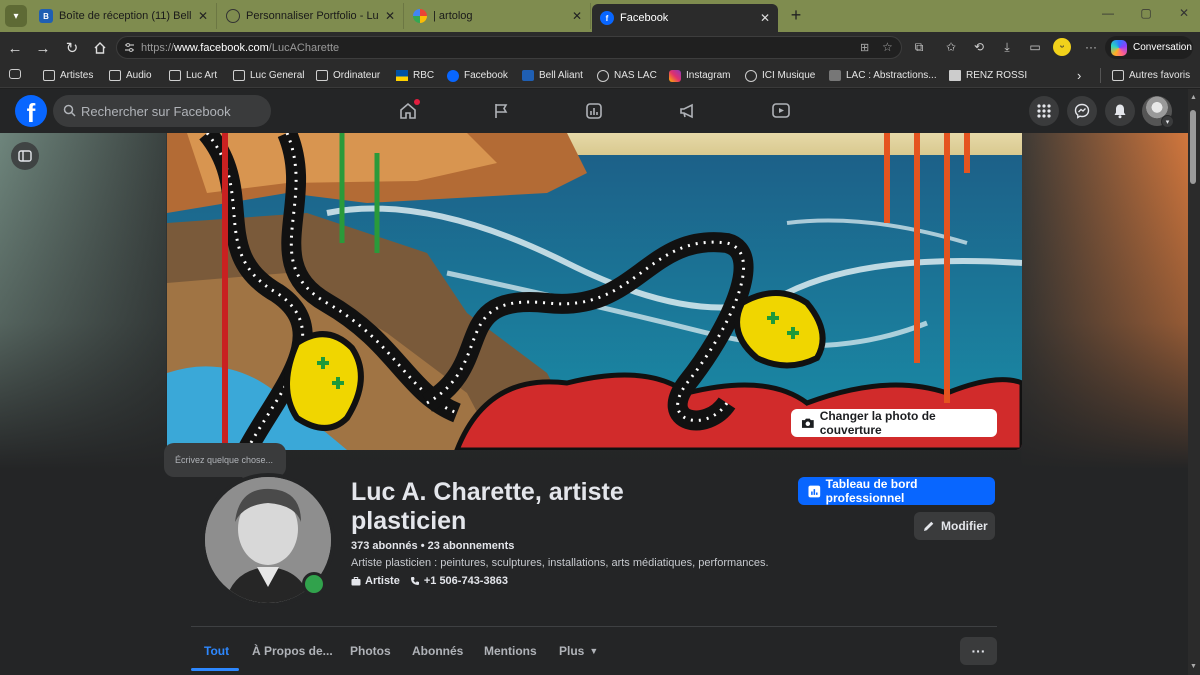 The image size is (1200, 675). I want to click on nav-video, so click(781, 111).